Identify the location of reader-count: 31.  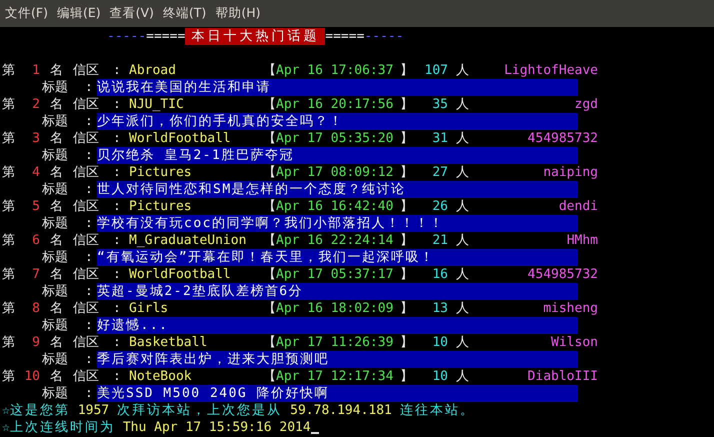
(439, 138).